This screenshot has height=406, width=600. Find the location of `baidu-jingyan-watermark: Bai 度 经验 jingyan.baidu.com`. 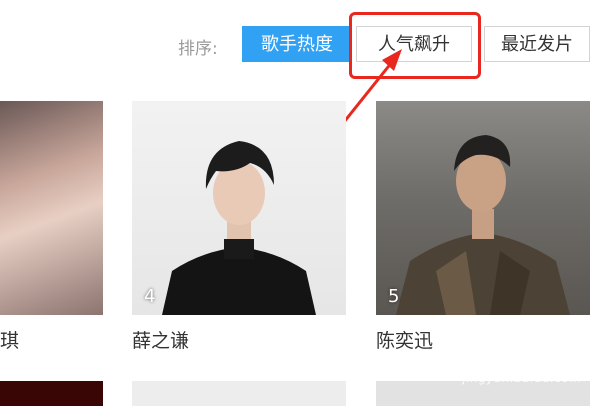

baidu-jingyan-watermark: Bai 度 经验 jingyan.baidu.com is located at coordinates (522, 365).